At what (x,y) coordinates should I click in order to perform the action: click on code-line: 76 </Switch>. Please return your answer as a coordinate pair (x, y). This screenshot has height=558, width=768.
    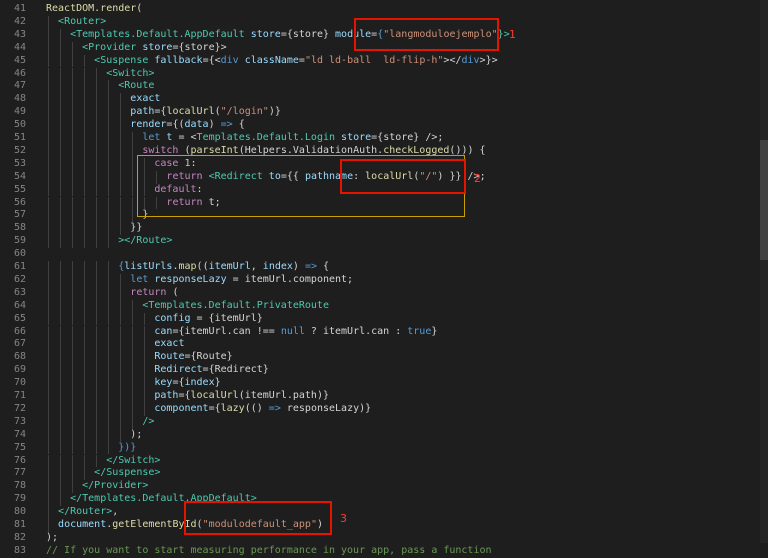
    Looking at the image, I should click on (380, 461).